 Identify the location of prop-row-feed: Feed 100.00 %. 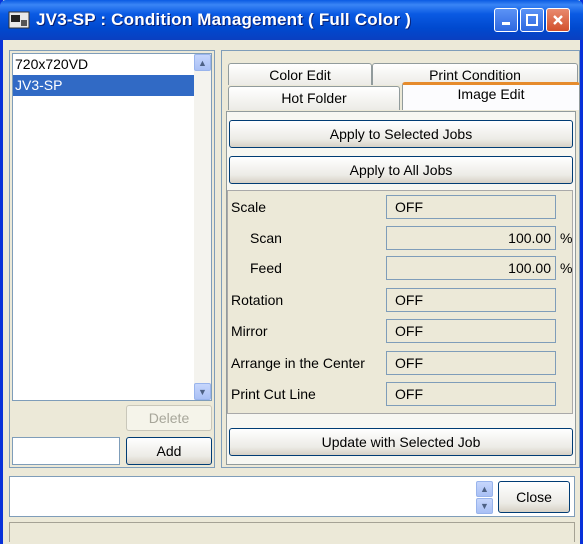
(400, 268).